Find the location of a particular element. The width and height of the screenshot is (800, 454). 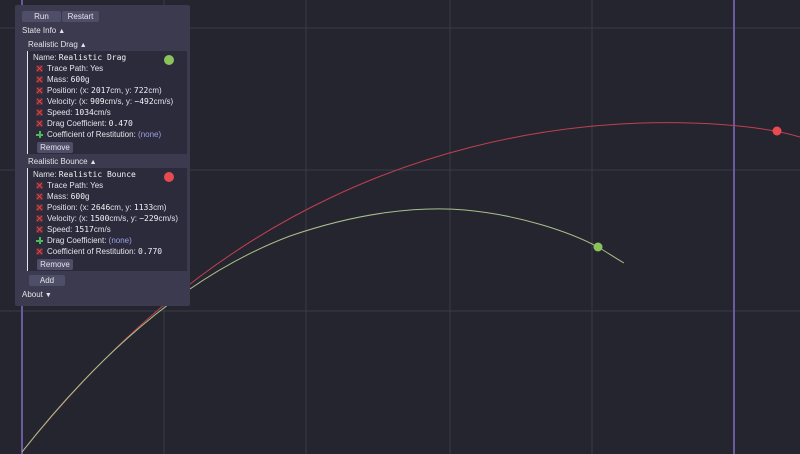

name-row: Name: Realistic Drag is located at coordinates (80, 57).